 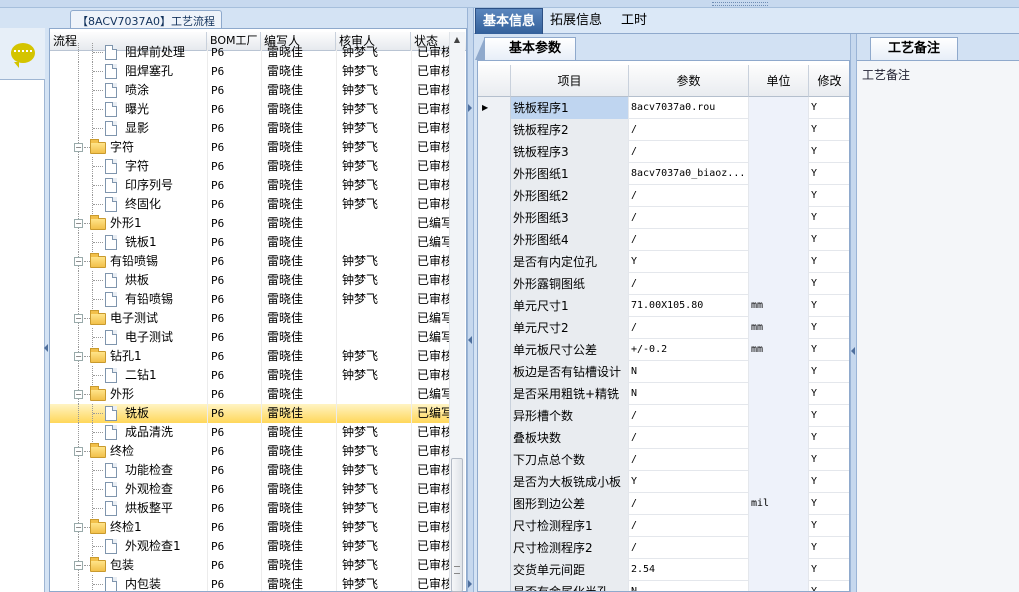 I want to click on tree-row: 外观检查1 P6 雷晓佳 钟梦飞 已审核, so click(x=250, y=546).